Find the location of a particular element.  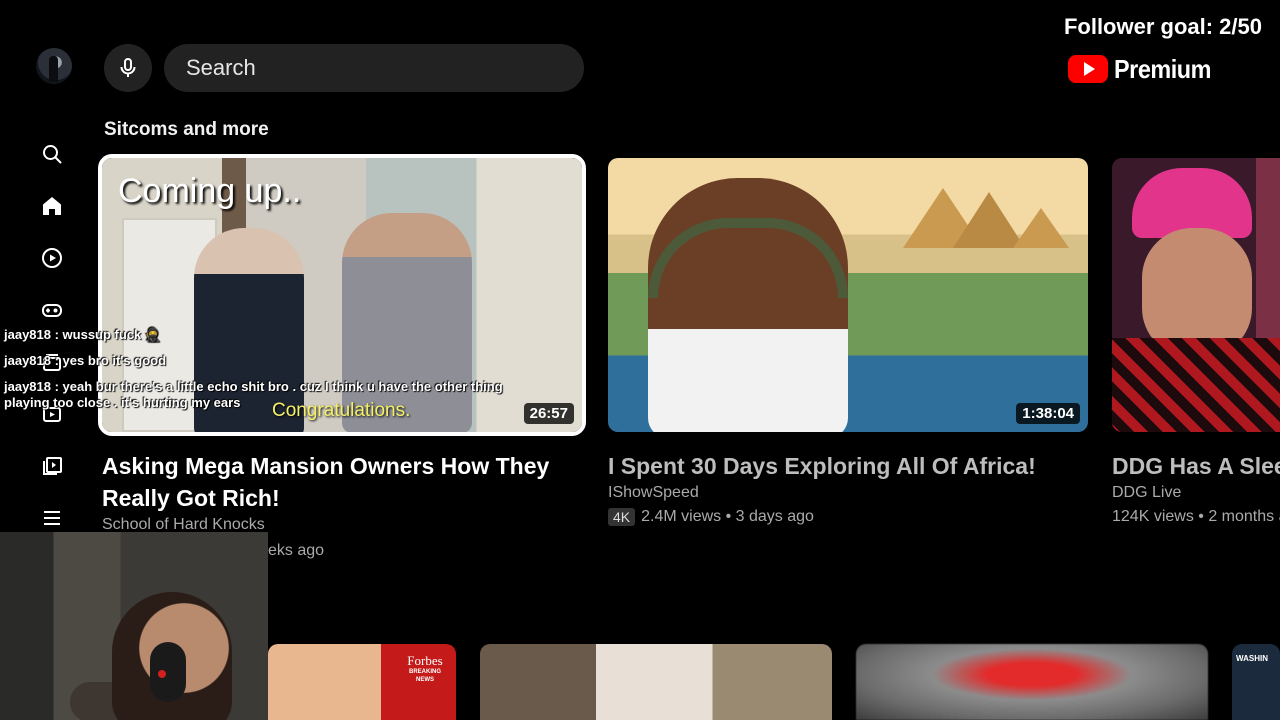

search-input: Search is located at coordinates (374, 68).